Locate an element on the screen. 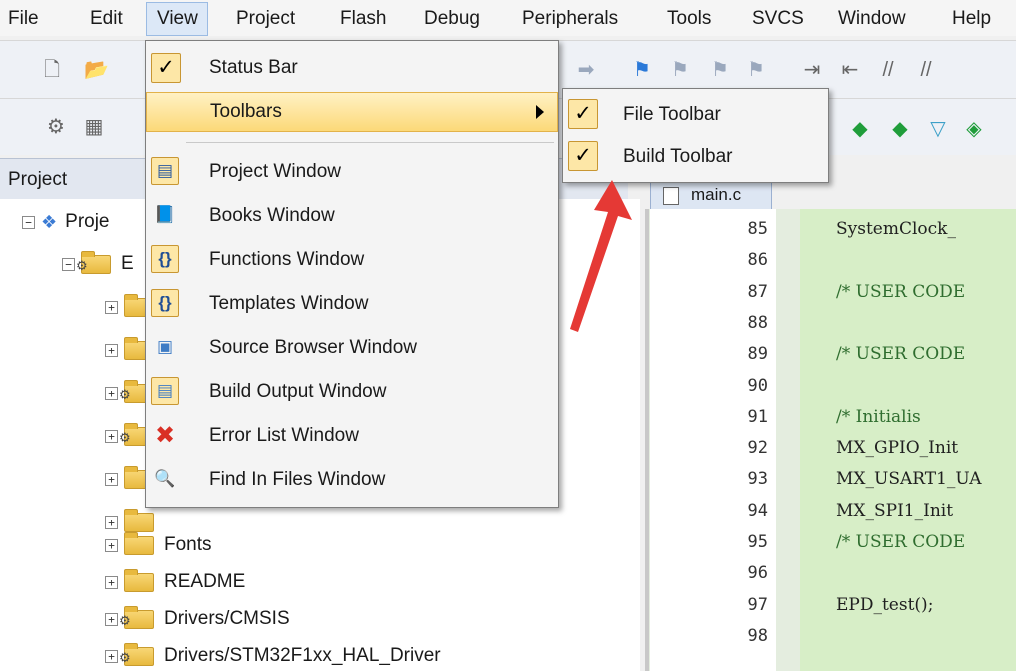 The image size is (1016, 671). build-icon: ▦ is located at coordinates (94, 127).